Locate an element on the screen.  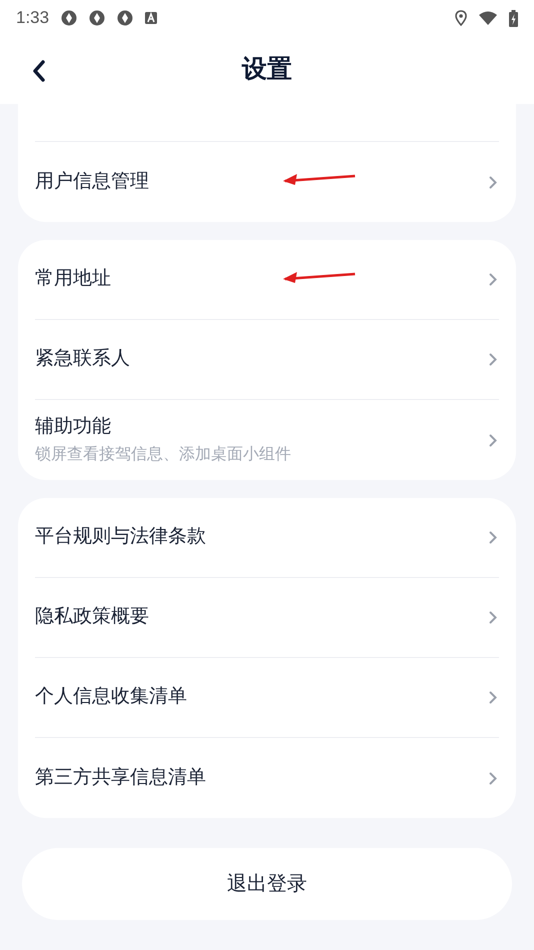
a-icon is located at coordinates (151, 18).